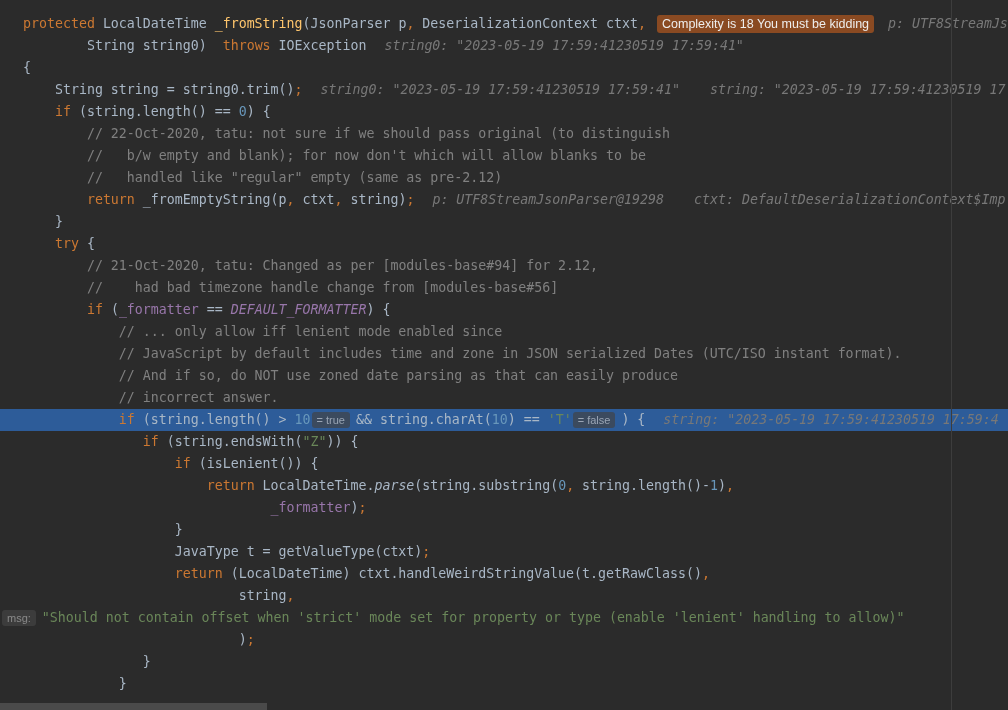 The height and width of the screenshot is (710, 1008). What do you see at coordinates (246, 640) in the screenshot?
I see `code-line: );` at bounding box center [246, 640].